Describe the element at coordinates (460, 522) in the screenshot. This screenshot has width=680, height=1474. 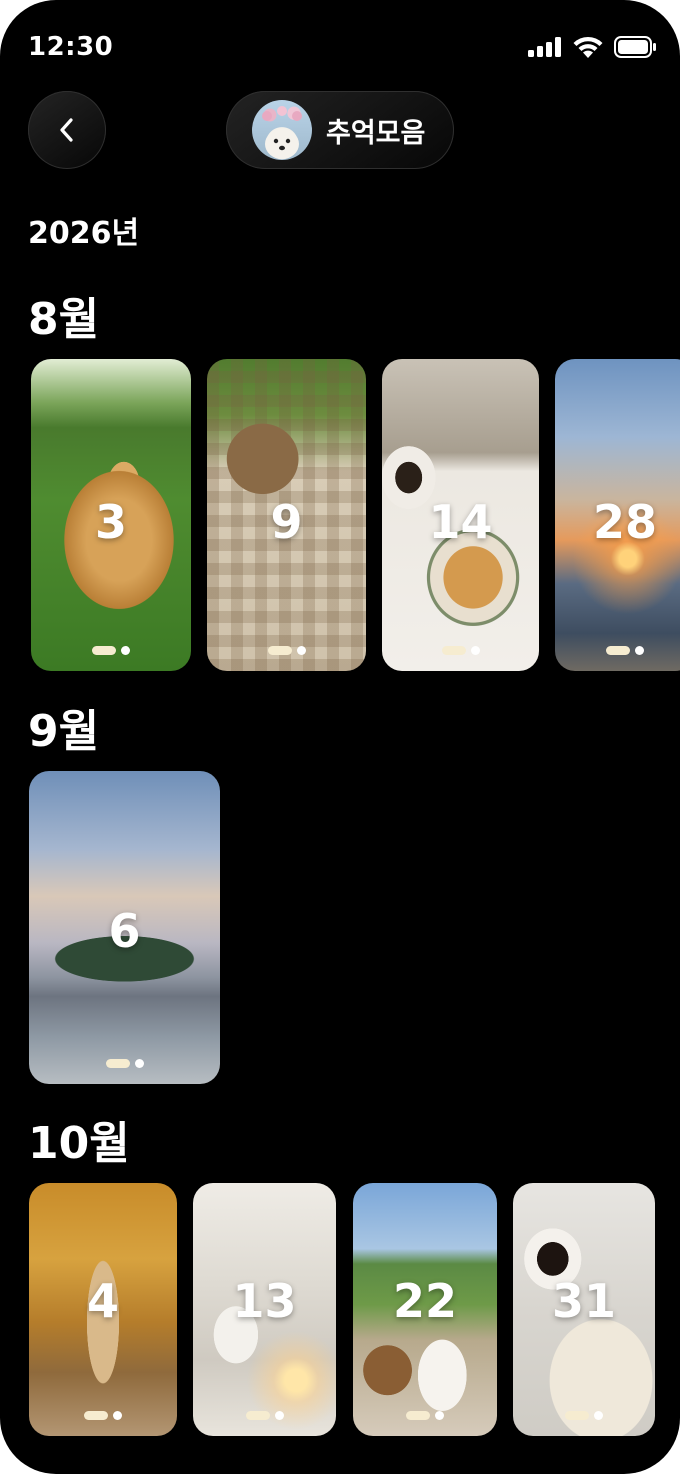
I see `day-number: 14` at that location.